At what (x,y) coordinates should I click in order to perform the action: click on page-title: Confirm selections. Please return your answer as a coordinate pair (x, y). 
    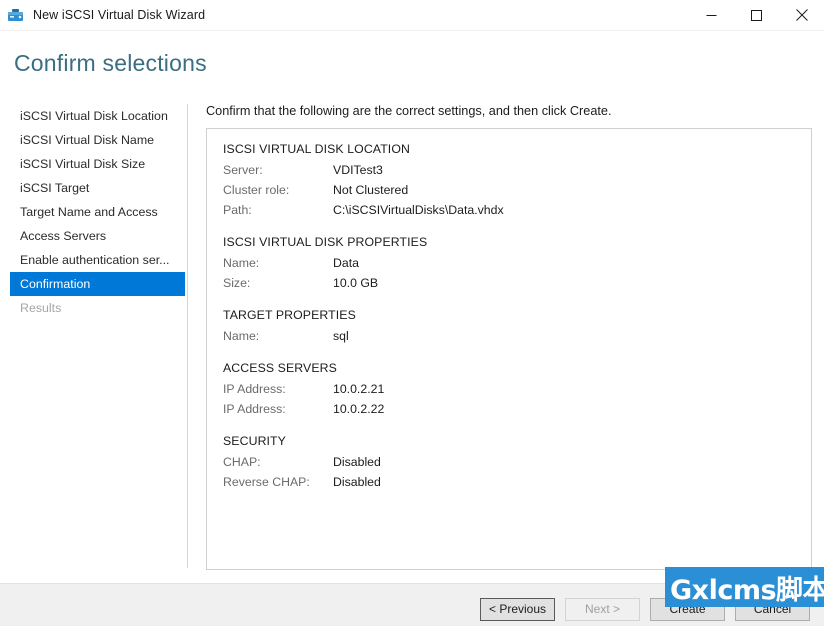
    Looking at the image, I should click on (110, 63).